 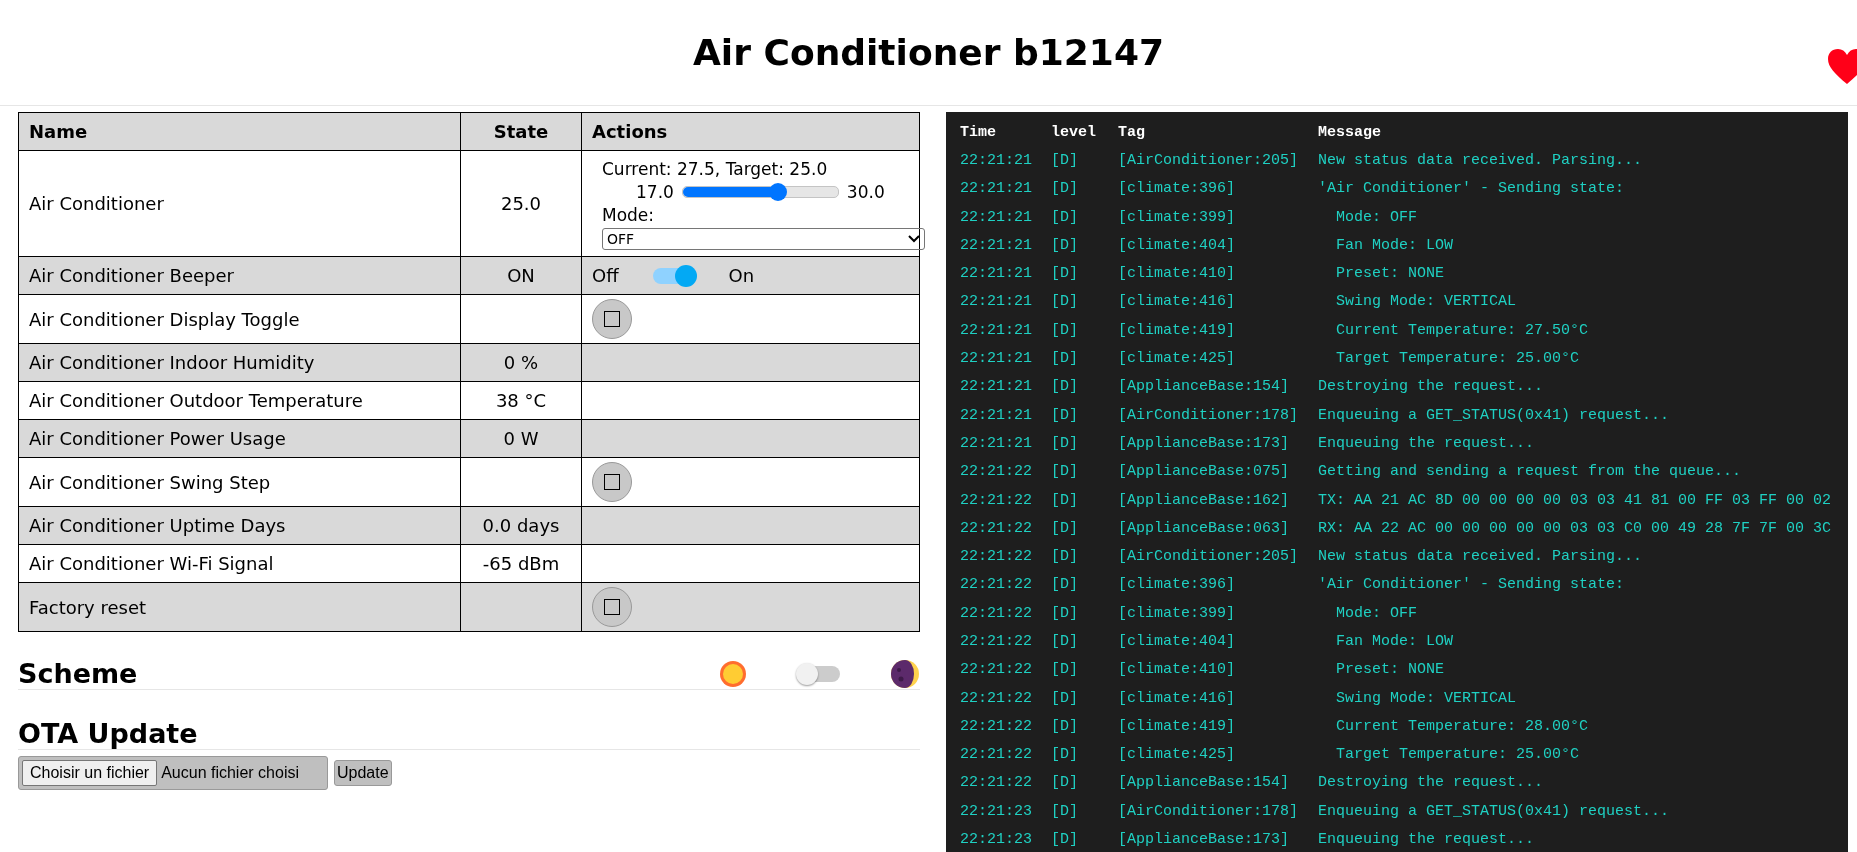 What do you see at coordinates (905, 673) in the screenshot?
I see `moon-icon` at bounding box center [905, 673].